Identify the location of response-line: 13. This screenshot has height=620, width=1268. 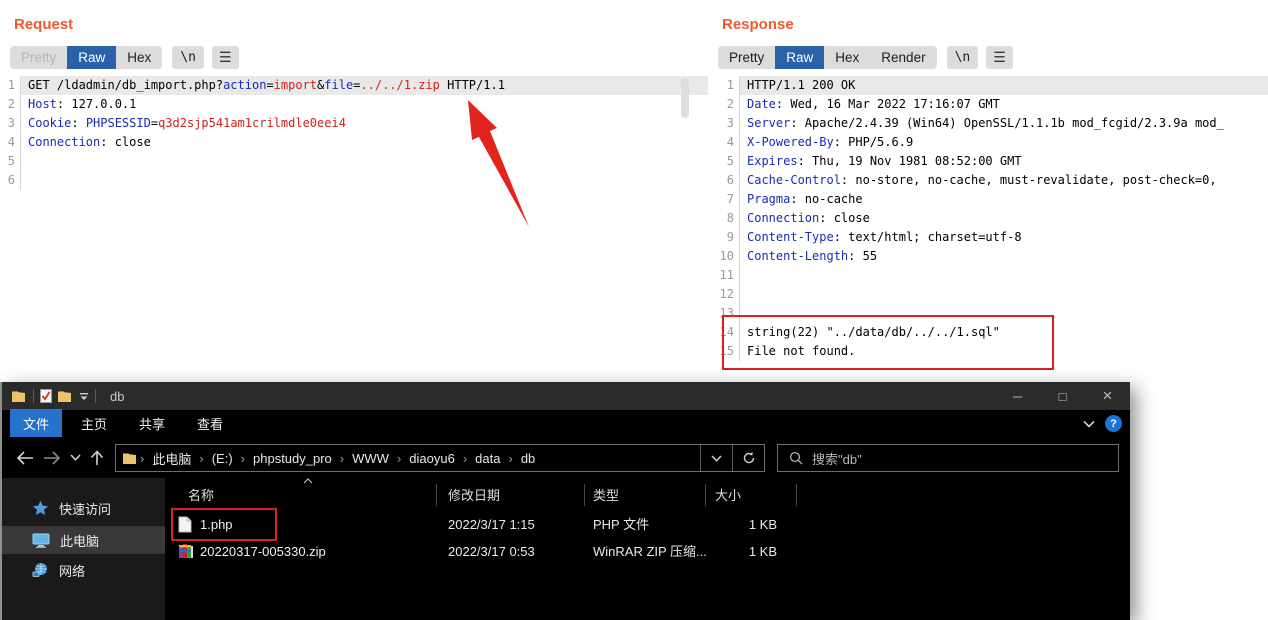
(989, 313).